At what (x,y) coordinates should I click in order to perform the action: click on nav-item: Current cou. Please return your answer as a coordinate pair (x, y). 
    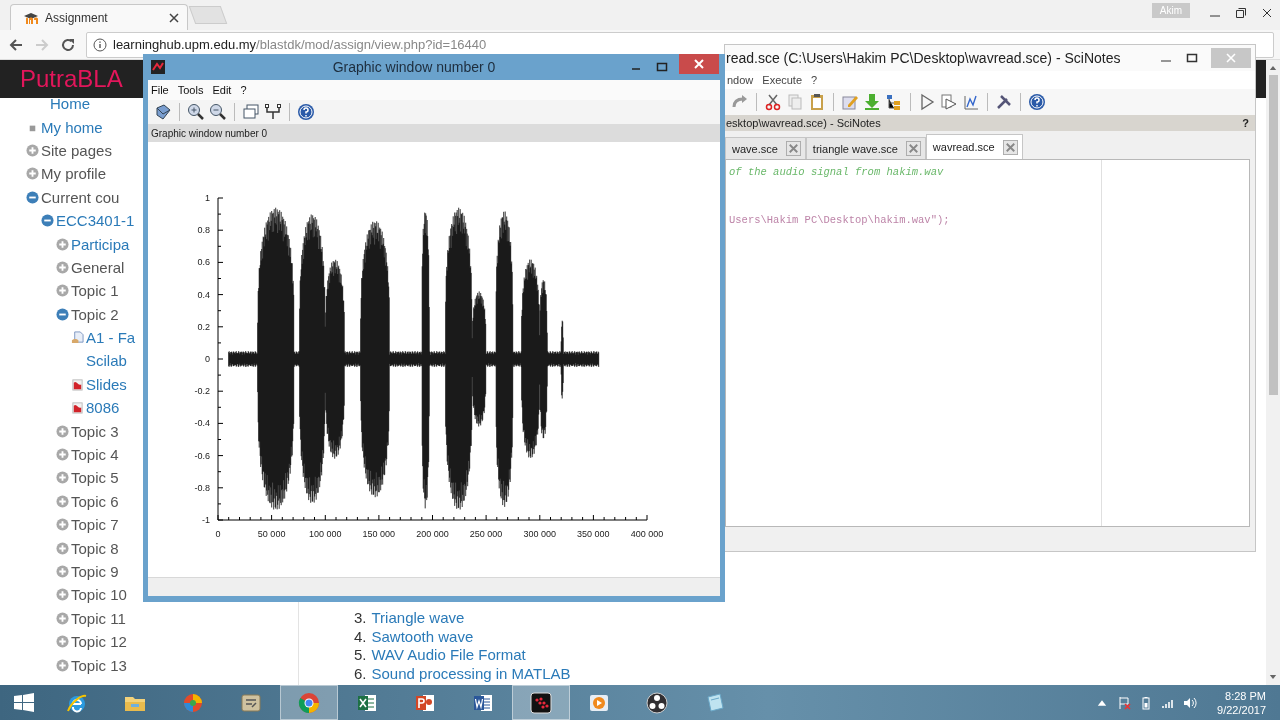
    Looking at the image, I should click on (80, 197).